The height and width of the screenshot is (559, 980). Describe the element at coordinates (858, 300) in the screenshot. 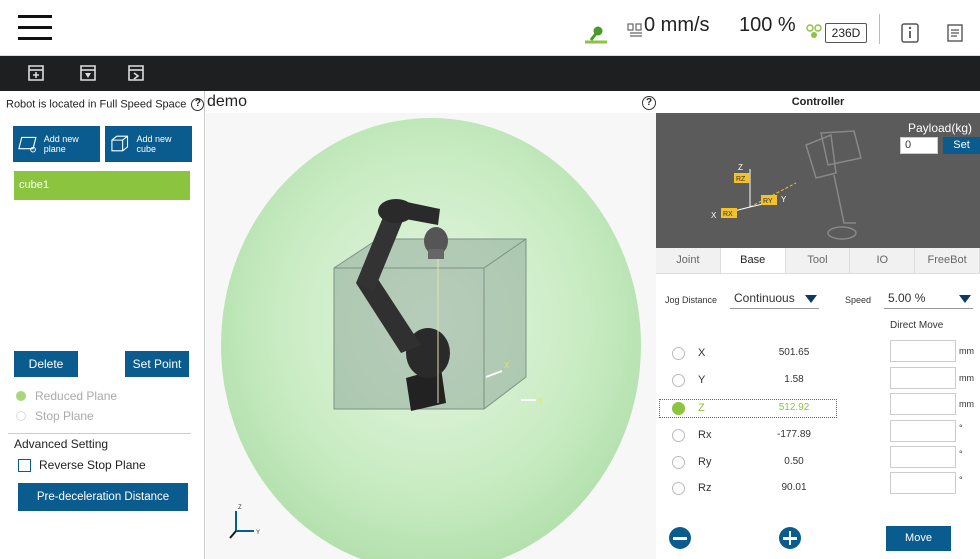

I see `speed-label: Speed` at that location.